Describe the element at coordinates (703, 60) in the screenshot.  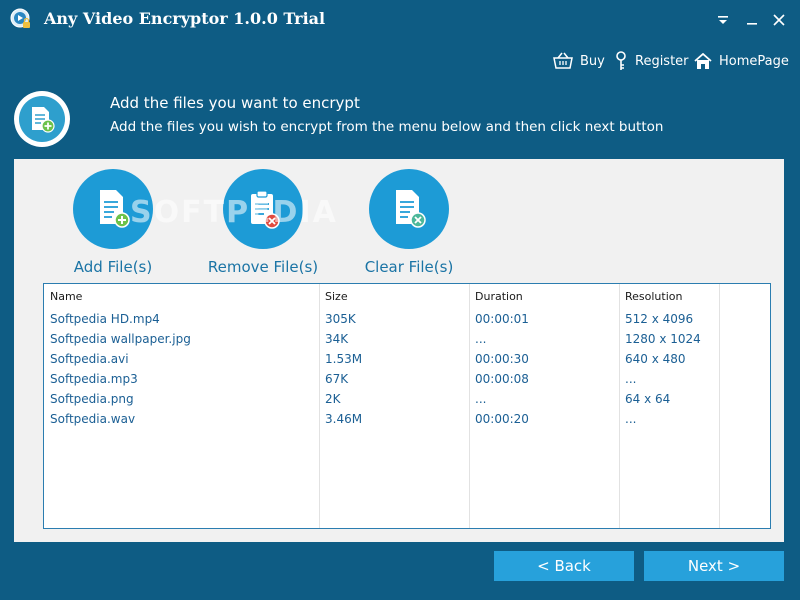
I see `home-icon` at that location.